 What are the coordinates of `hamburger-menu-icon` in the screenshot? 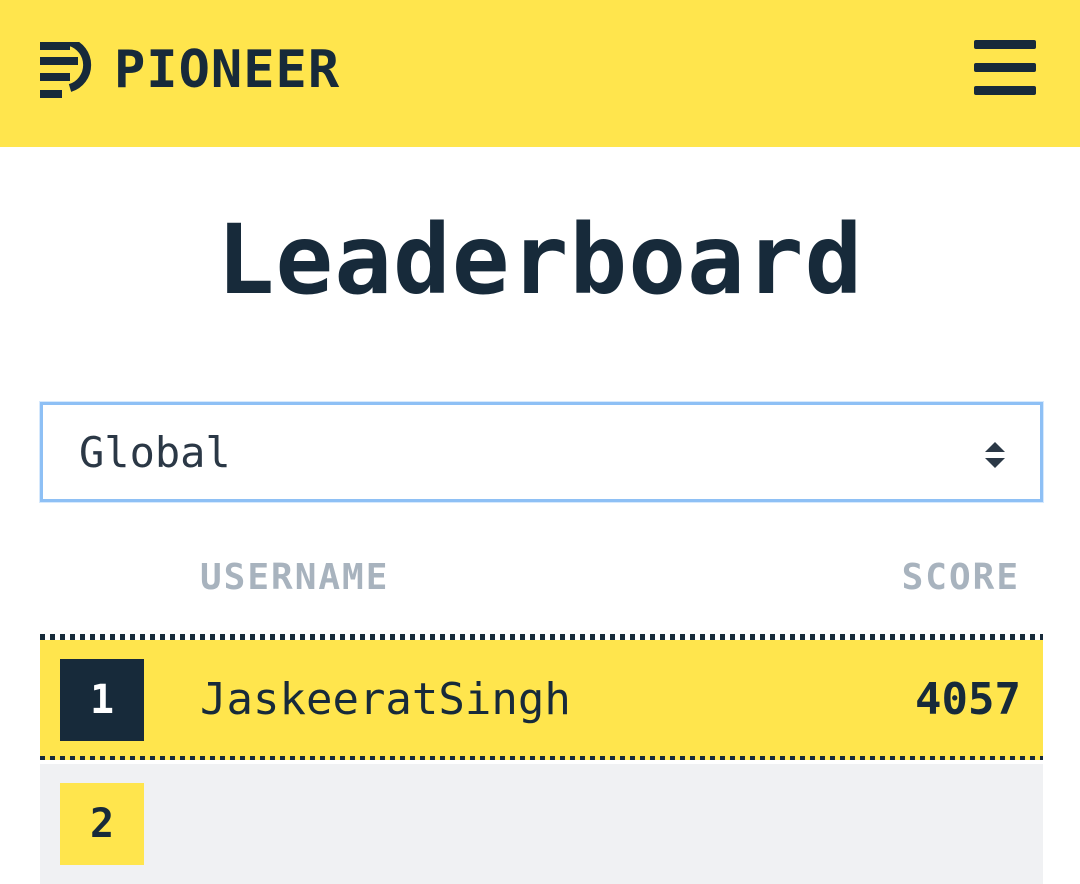 It's located at (1005, 44).